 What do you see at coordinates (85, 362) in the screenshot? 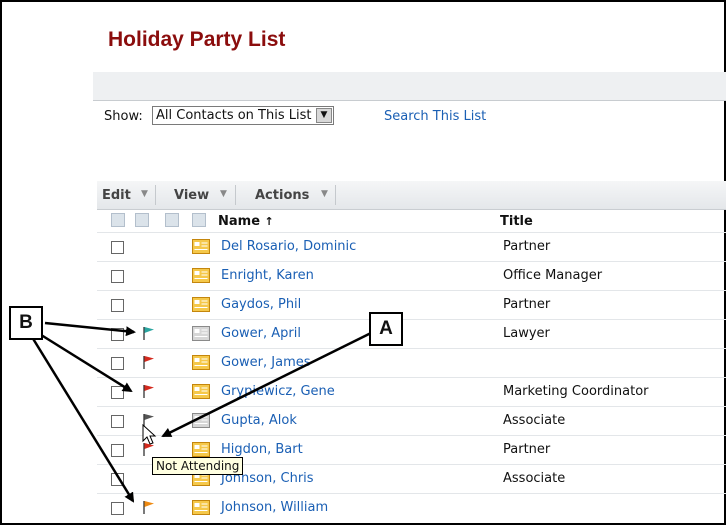
I see `arrow-b-to-grypiewicz` at bounding box center [85, 362].